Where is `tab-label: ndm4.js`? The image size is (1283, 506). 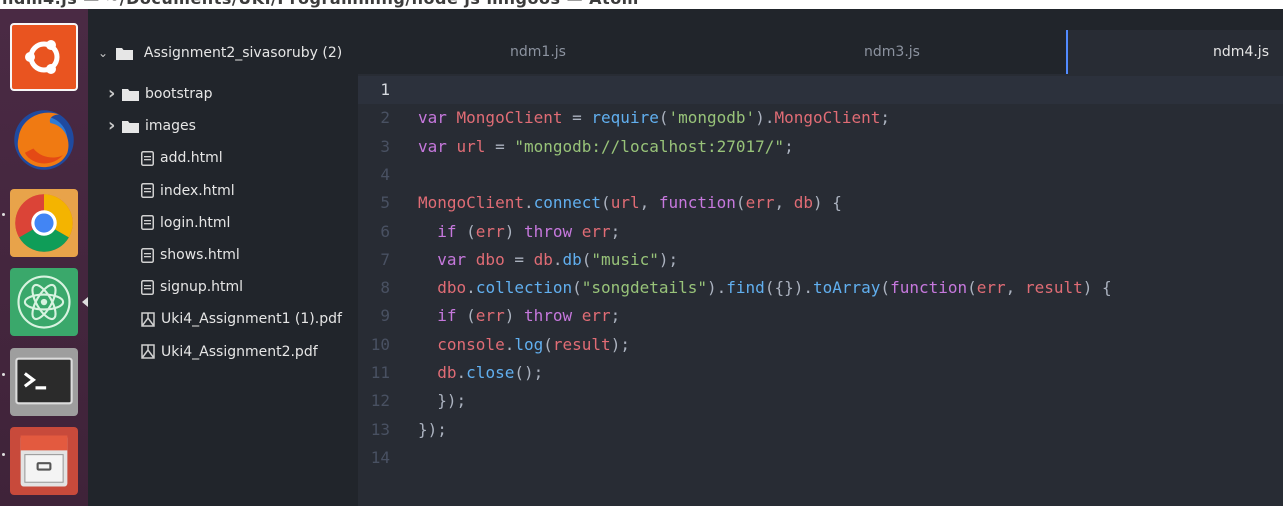
tab-label: ndm4.js is located at coordinates (1241, 52).